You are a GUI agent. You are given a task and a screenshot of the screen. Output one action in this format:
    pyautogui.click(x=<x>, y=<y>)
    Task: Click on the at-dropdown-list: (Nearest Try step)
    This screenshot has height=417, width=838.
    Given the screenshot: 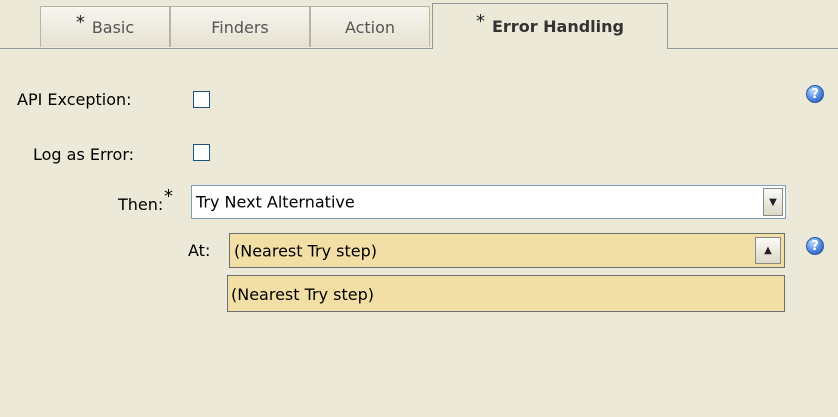 What is the action you would take?
    pyautogui.click(x=506, y=293)
    